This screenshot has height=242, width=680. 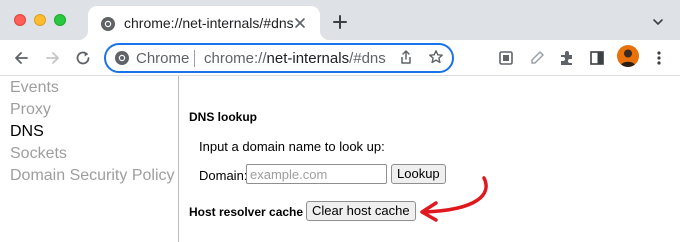 I want to click on domain-input, so click(x=316, y=174).